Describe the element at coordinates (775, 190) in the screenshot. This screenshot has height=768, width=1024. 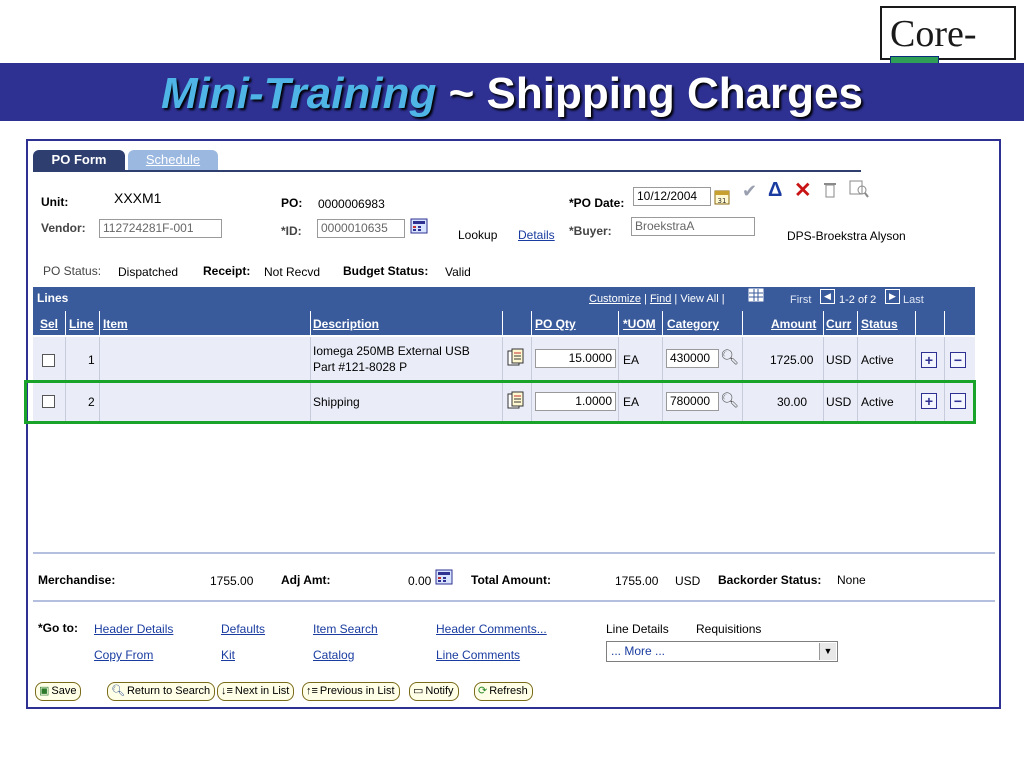
I see `delta-icon: Δ` at that location.